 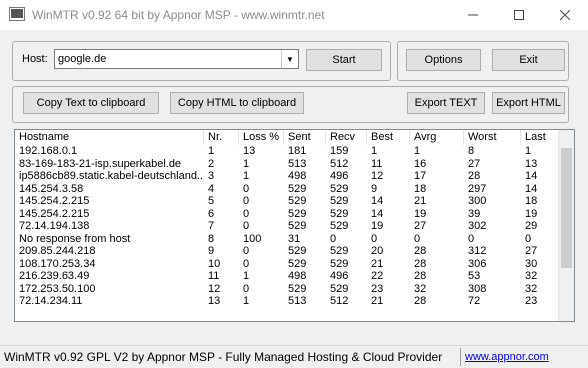 I want to click on vertical-scrollbar, so click(x=566, y=225).